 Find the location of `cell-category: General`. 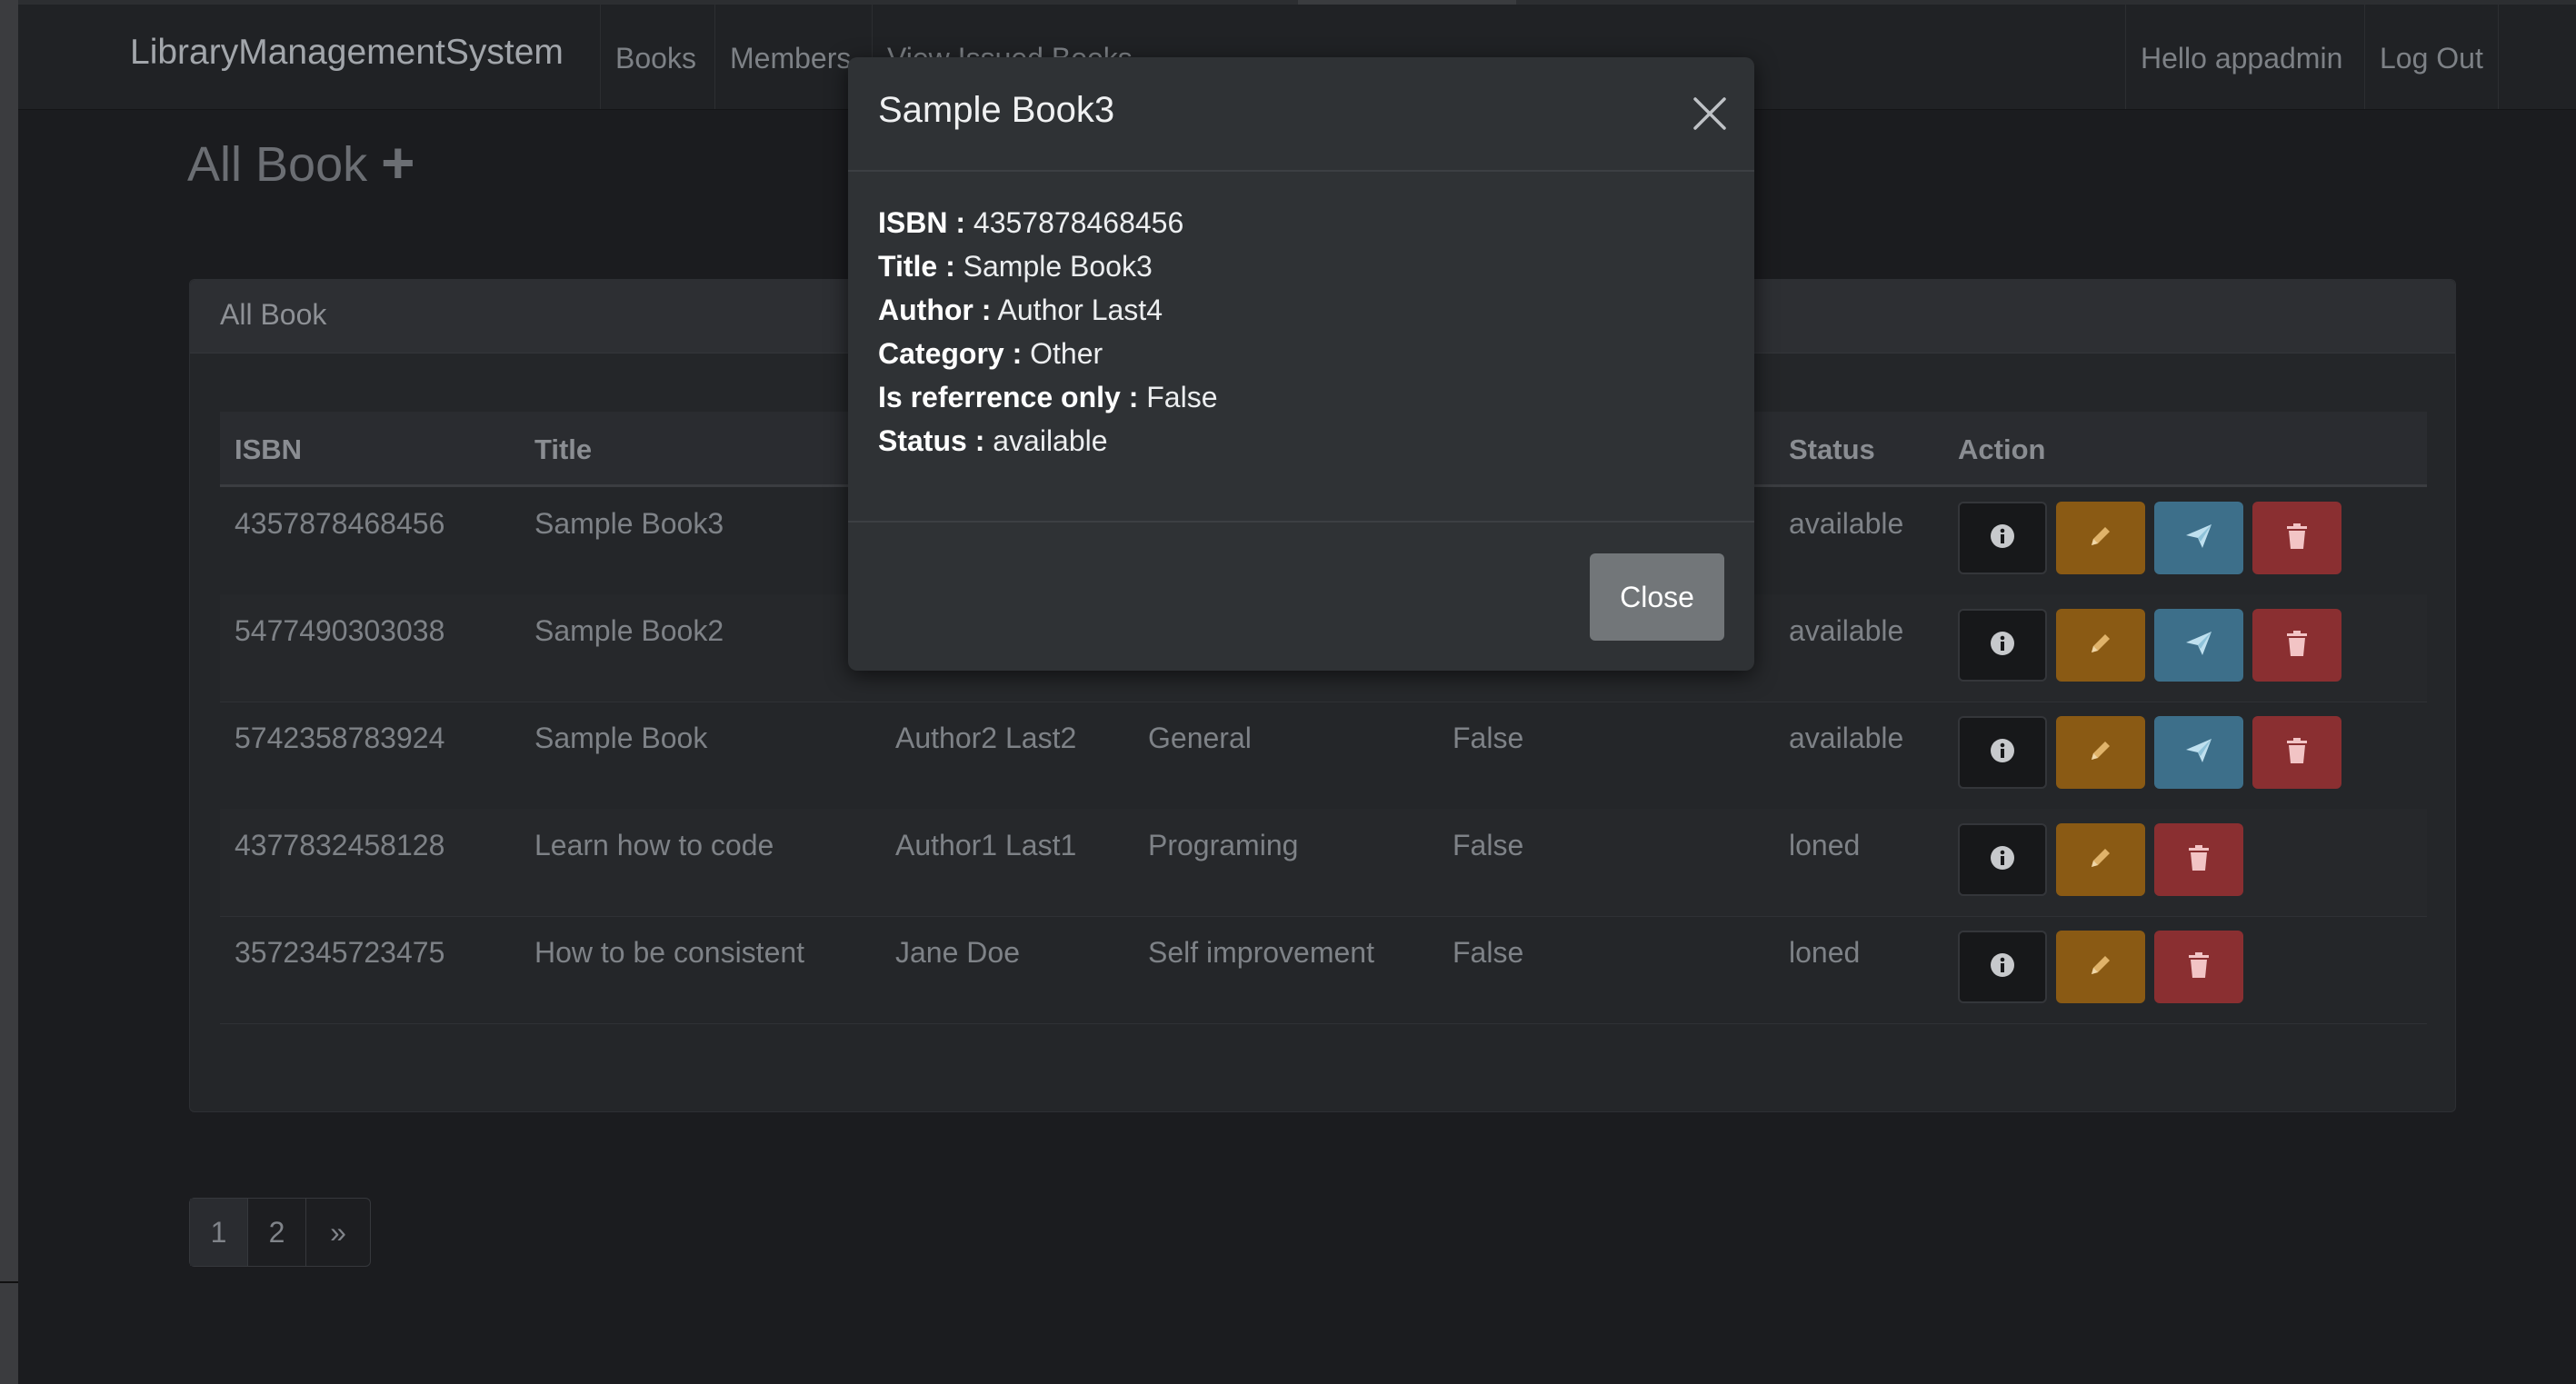

cell-category: General is located at coordinates (1200, 738).